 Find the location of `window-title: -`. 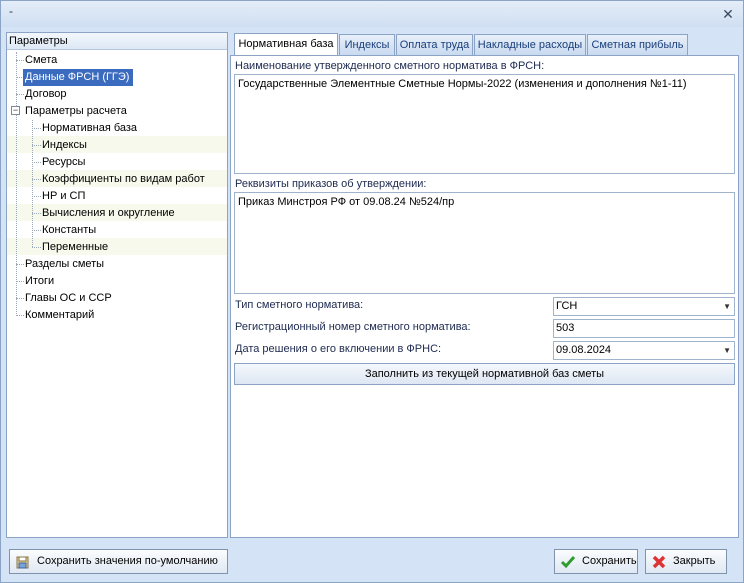

window-title: - is located at coordinates (11, 11).